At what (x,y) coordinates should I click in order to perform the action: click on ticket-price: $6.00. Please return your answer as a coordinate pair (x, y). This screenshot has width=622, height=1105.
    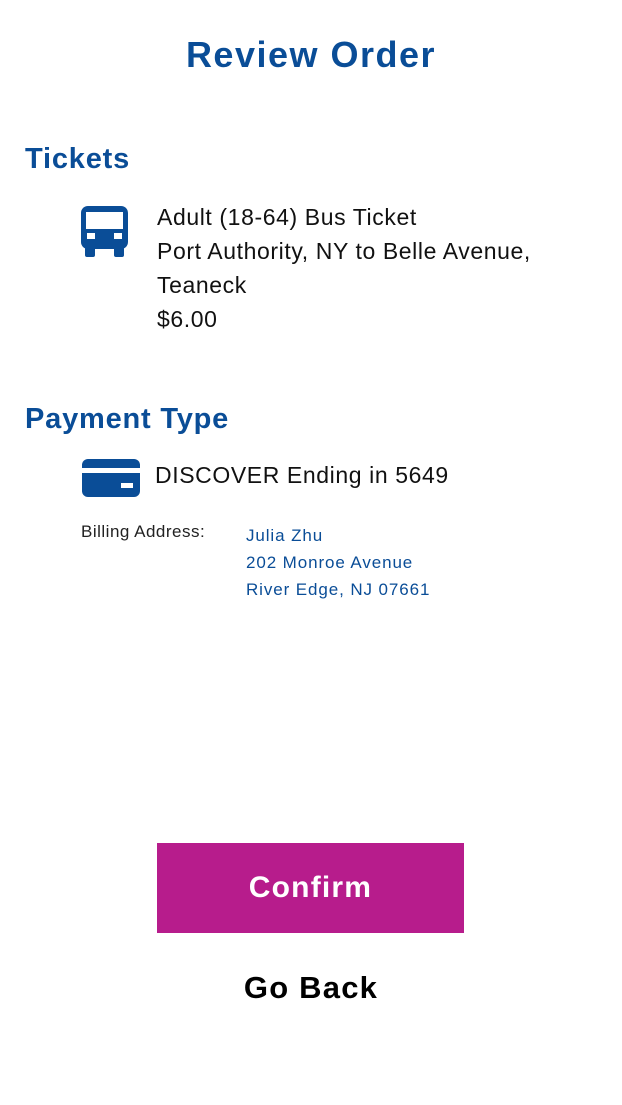
    Looking at the image, I should click on (187, 319).